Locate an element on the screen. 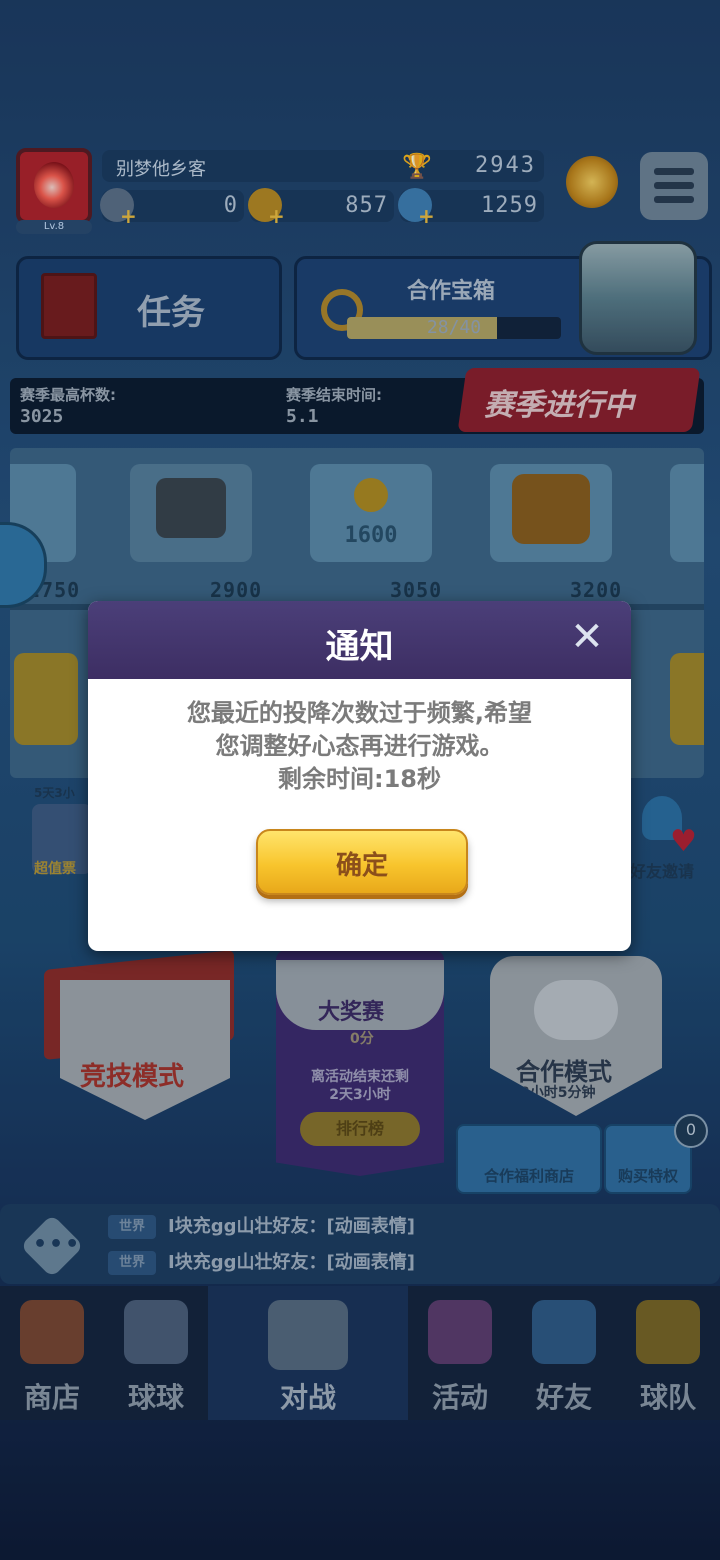 The height and width of the screenshot is (1560, 720). close-icon: ✕ is located at coordinates (587, 637).